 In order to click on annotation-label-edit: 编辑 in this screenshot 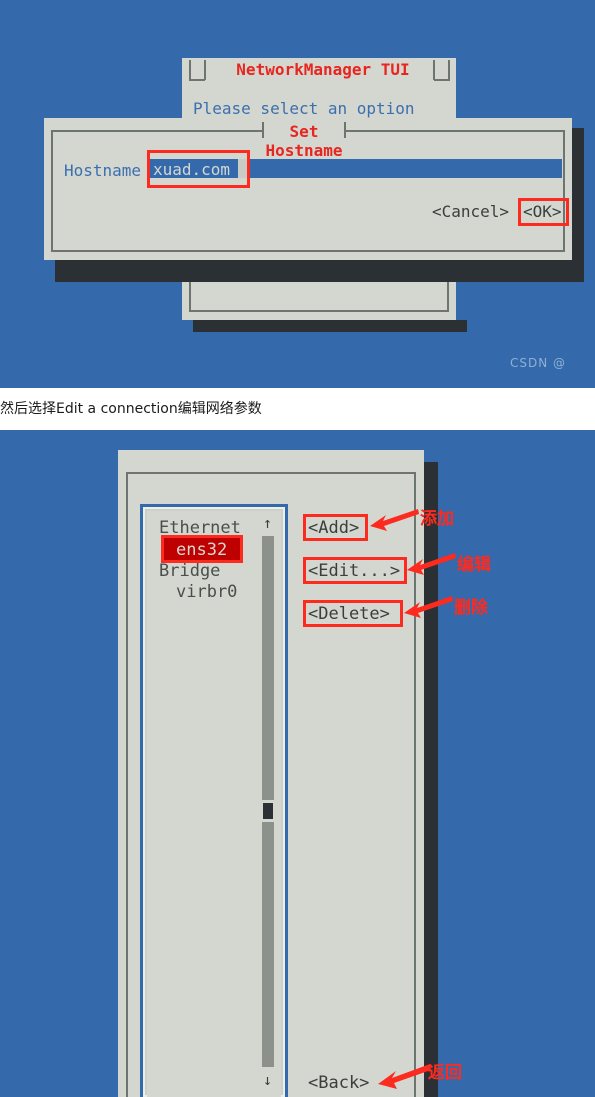, I will do `click(474, 565)`.